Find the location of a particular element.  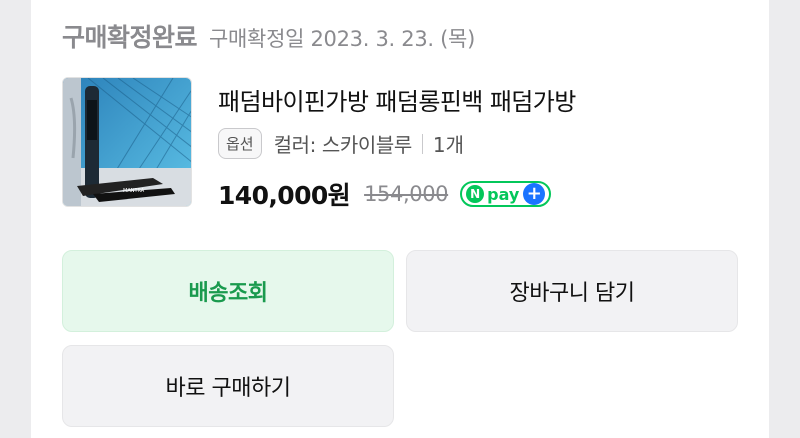

npay-badge: N pay + is located at coordinates (506, 194).